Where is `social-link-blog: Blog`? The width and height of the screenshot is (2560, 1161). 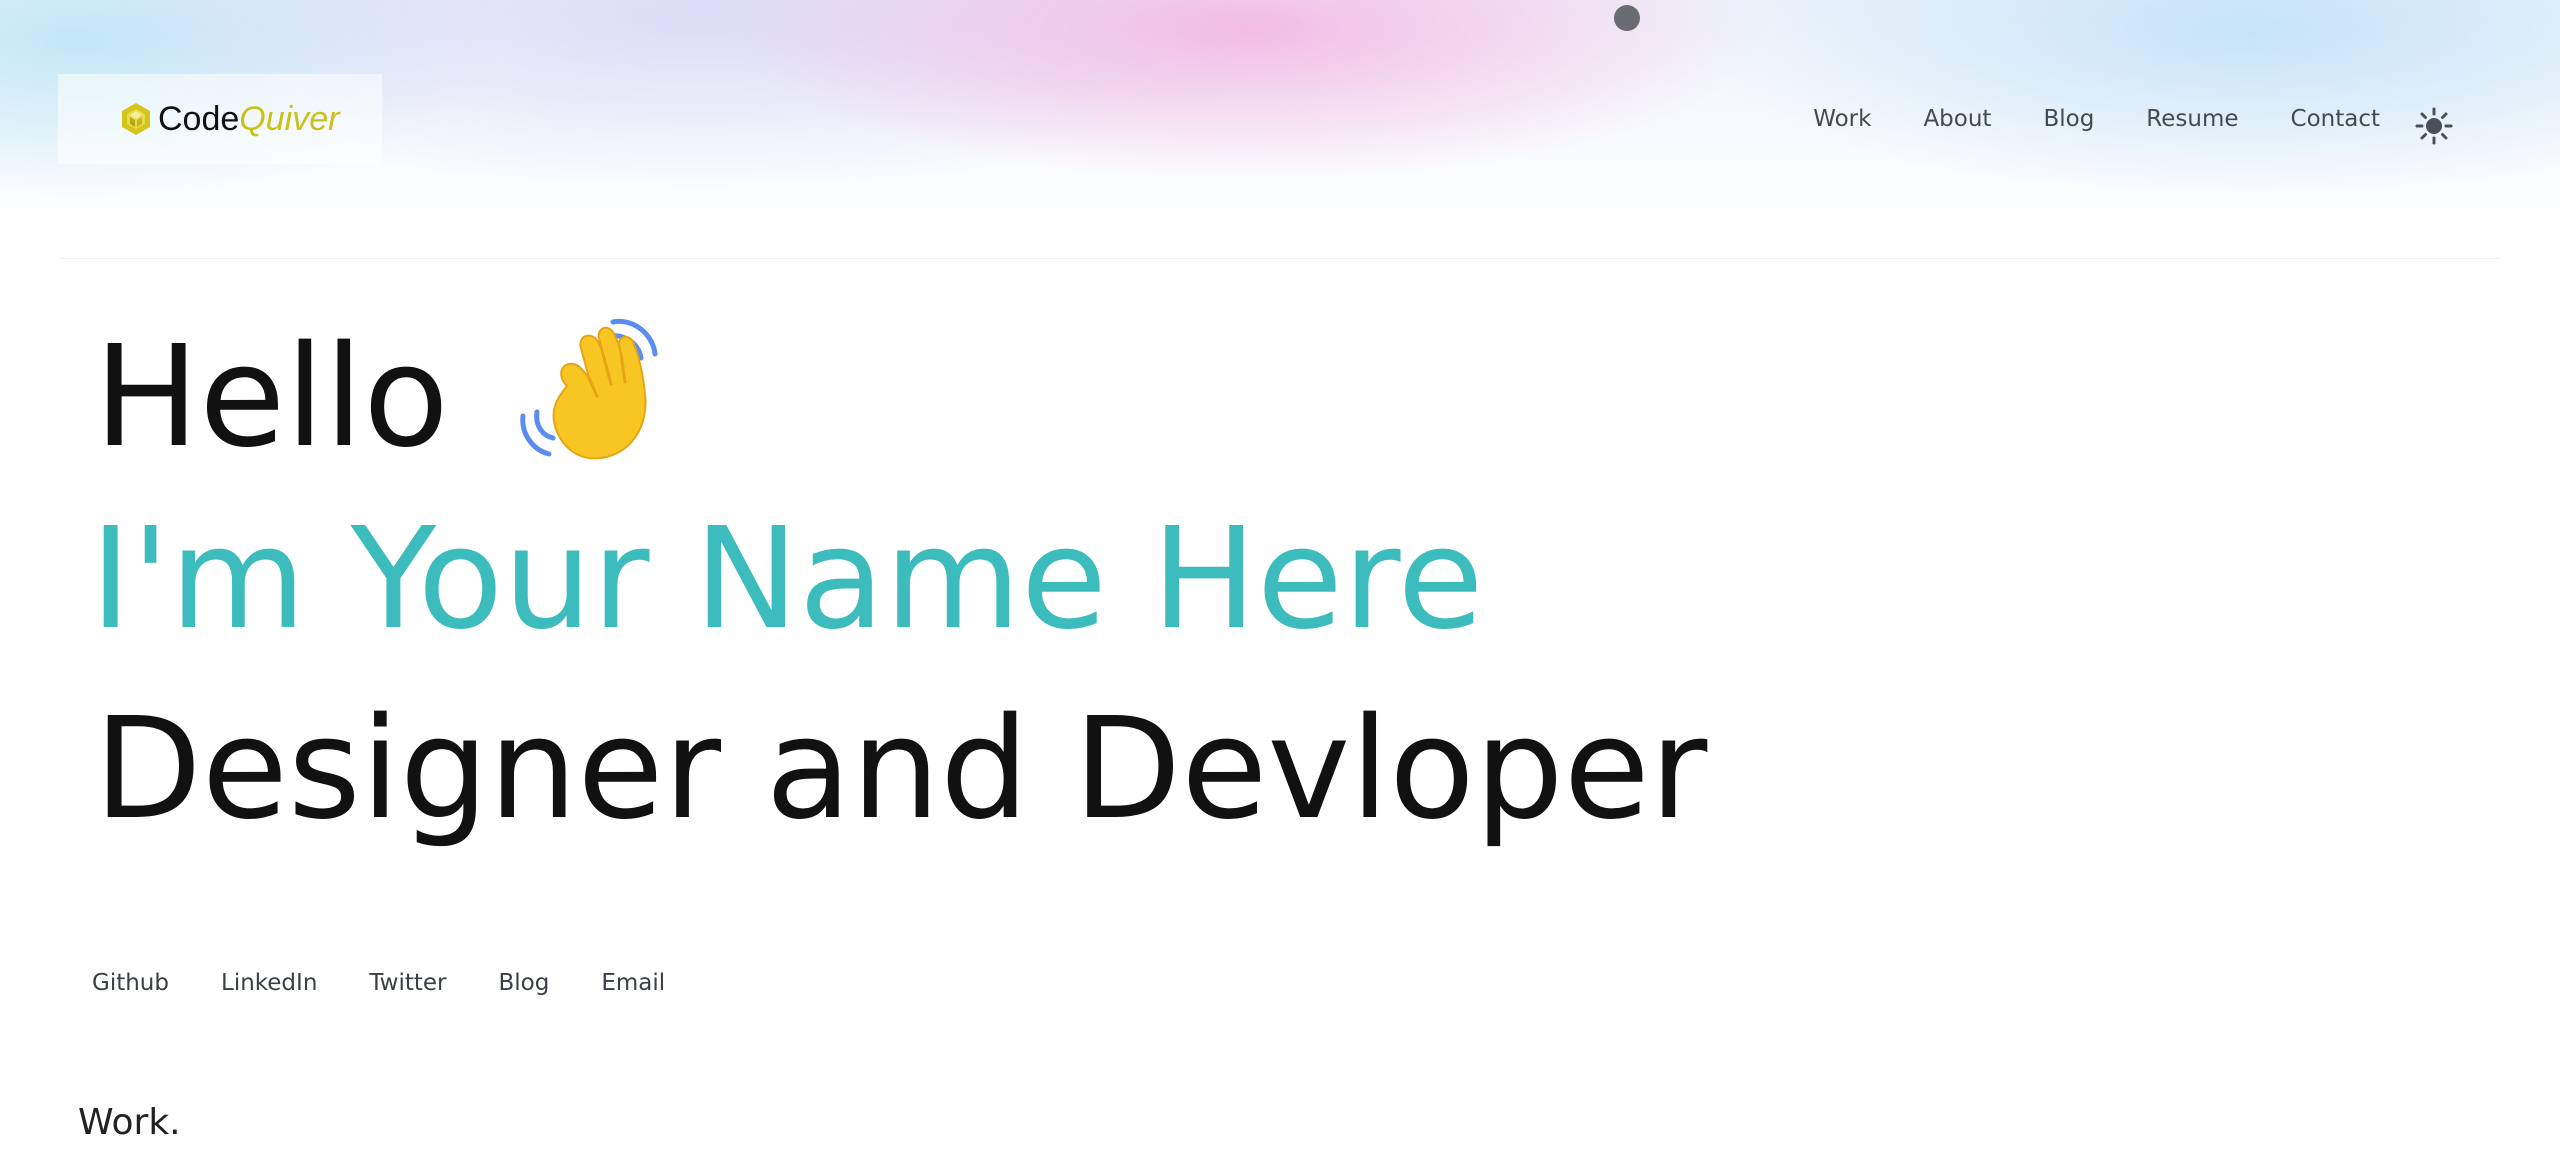
social-link-blog: Blog is located at coordinates (524, 983).